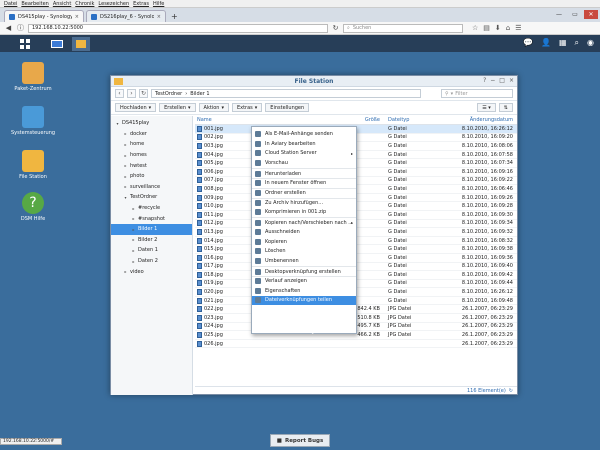  Describe the element at coordinates (335, 28) in the screenshot. I see `reload-icon: ↻` at that location.